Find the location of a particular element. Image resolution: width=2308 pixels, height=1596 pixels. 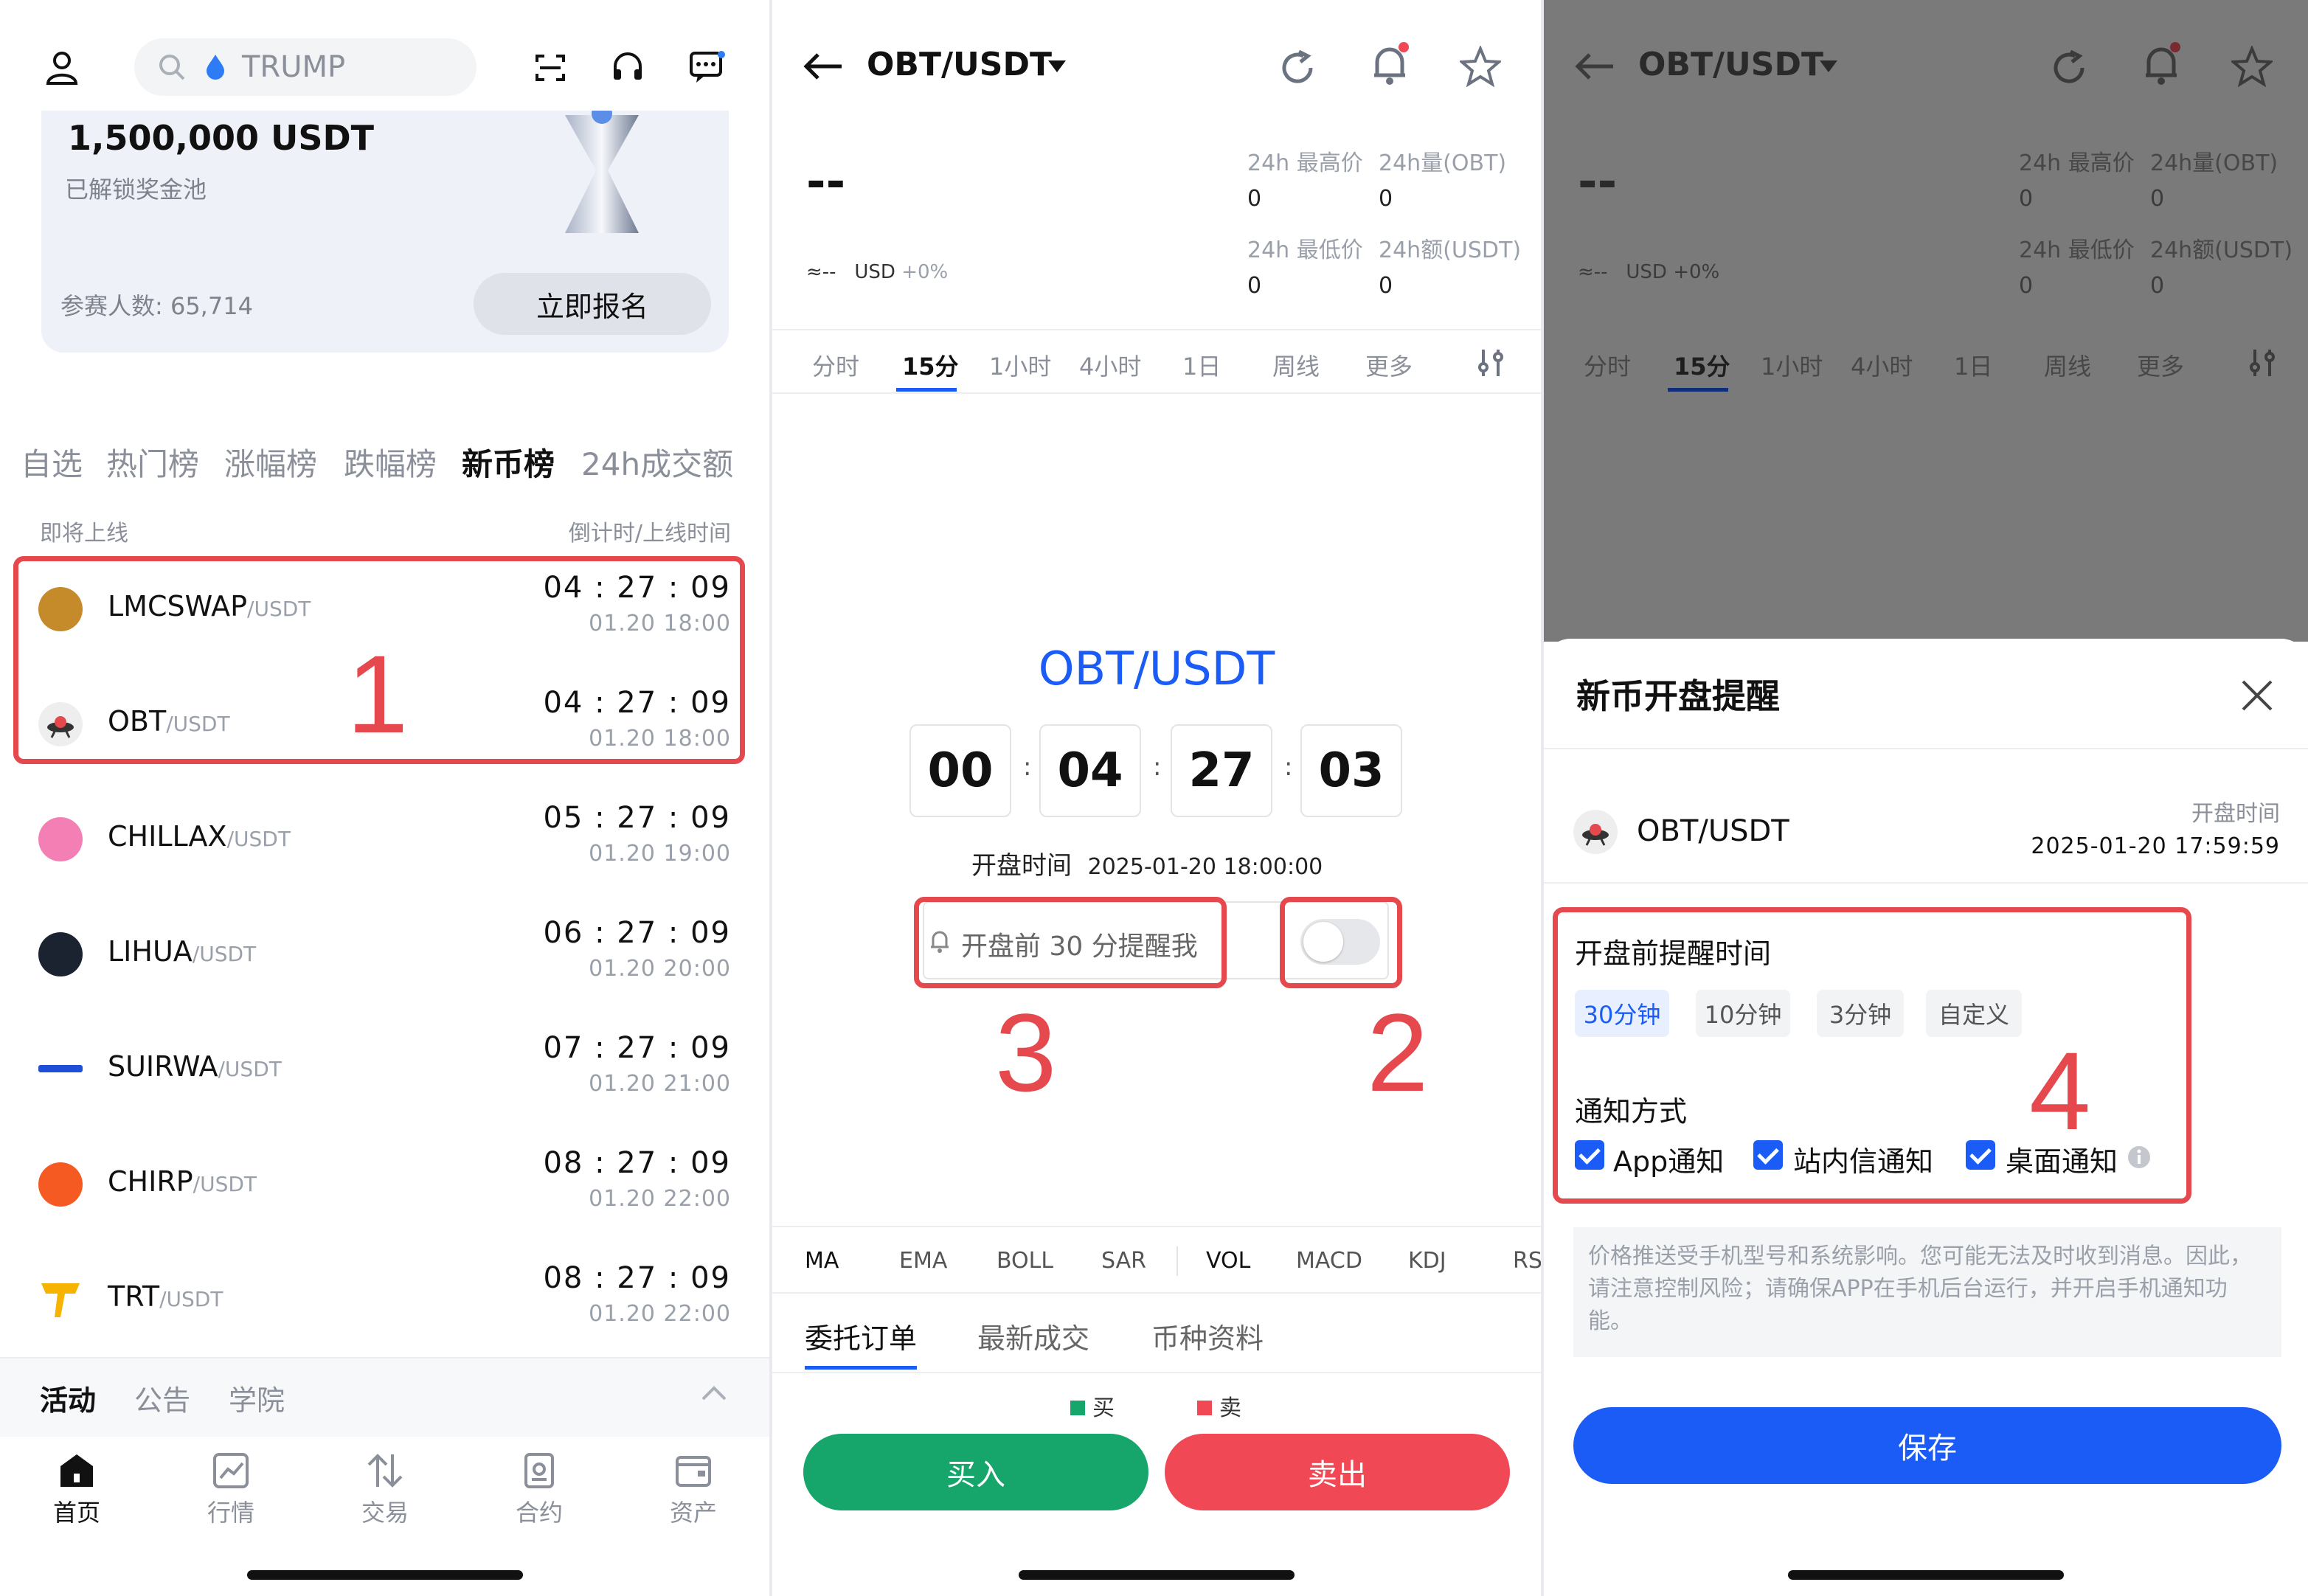

volume-label: 24h量(OBT) is located at coordinates (2214, 163).